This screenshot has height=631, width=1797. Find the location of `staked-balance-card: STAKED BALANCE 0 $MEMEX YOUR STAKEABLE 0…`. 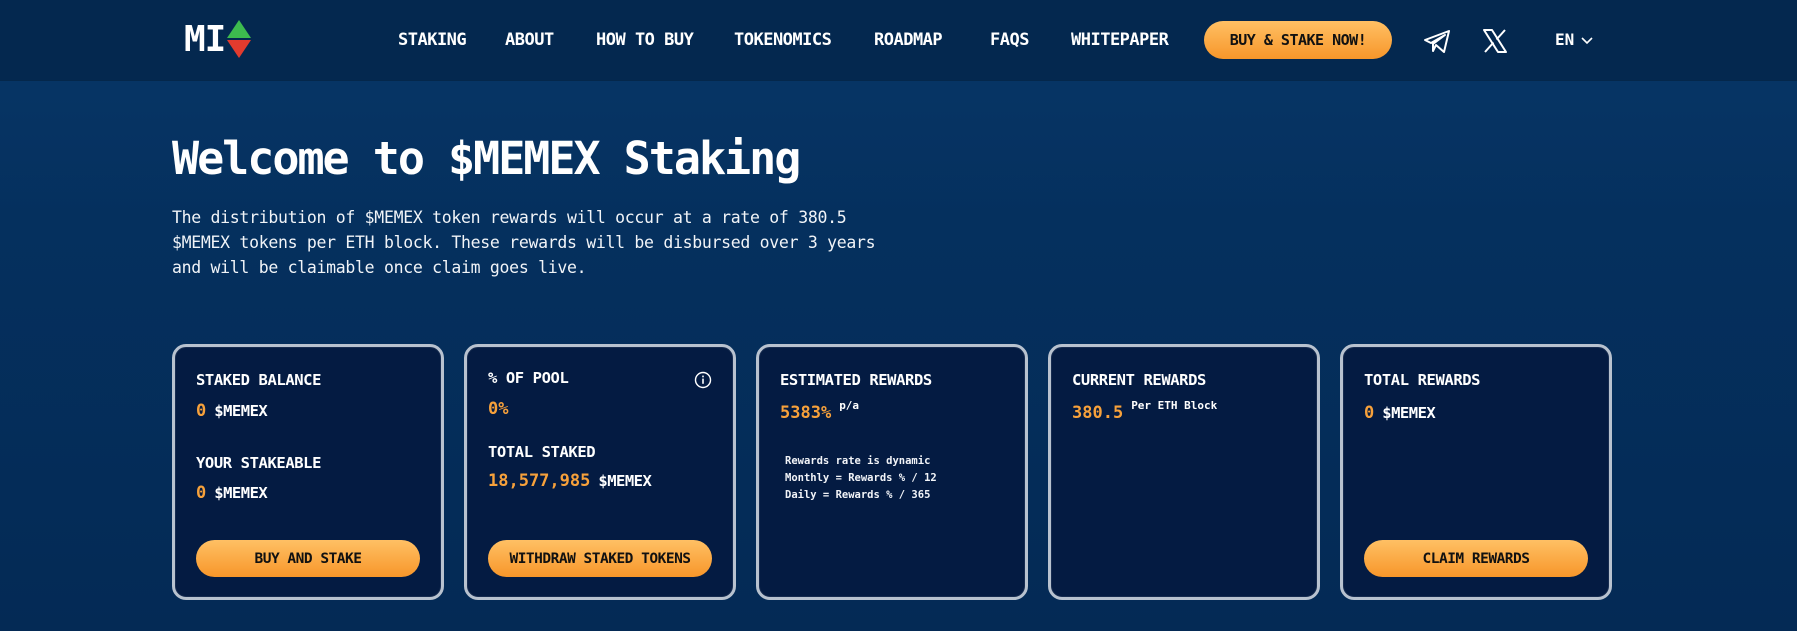

staked-balance-card: STAKED BALANCE 0 $MEMEX YOUR STAKEABLE 0… is located at coordinates (308, 472).